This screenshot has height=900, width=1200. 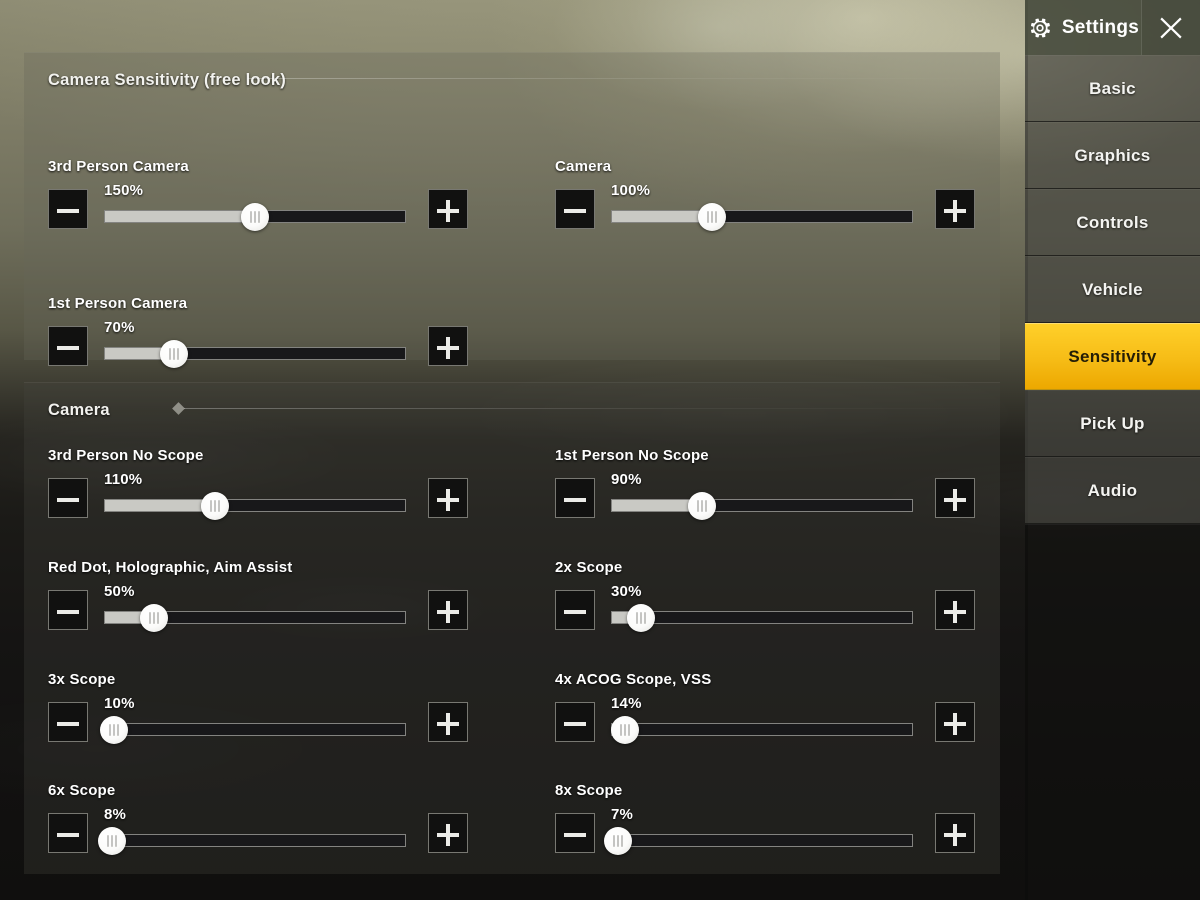 I want to click on increase-1st-person-no-scope-button, so click(x=955, y=498).